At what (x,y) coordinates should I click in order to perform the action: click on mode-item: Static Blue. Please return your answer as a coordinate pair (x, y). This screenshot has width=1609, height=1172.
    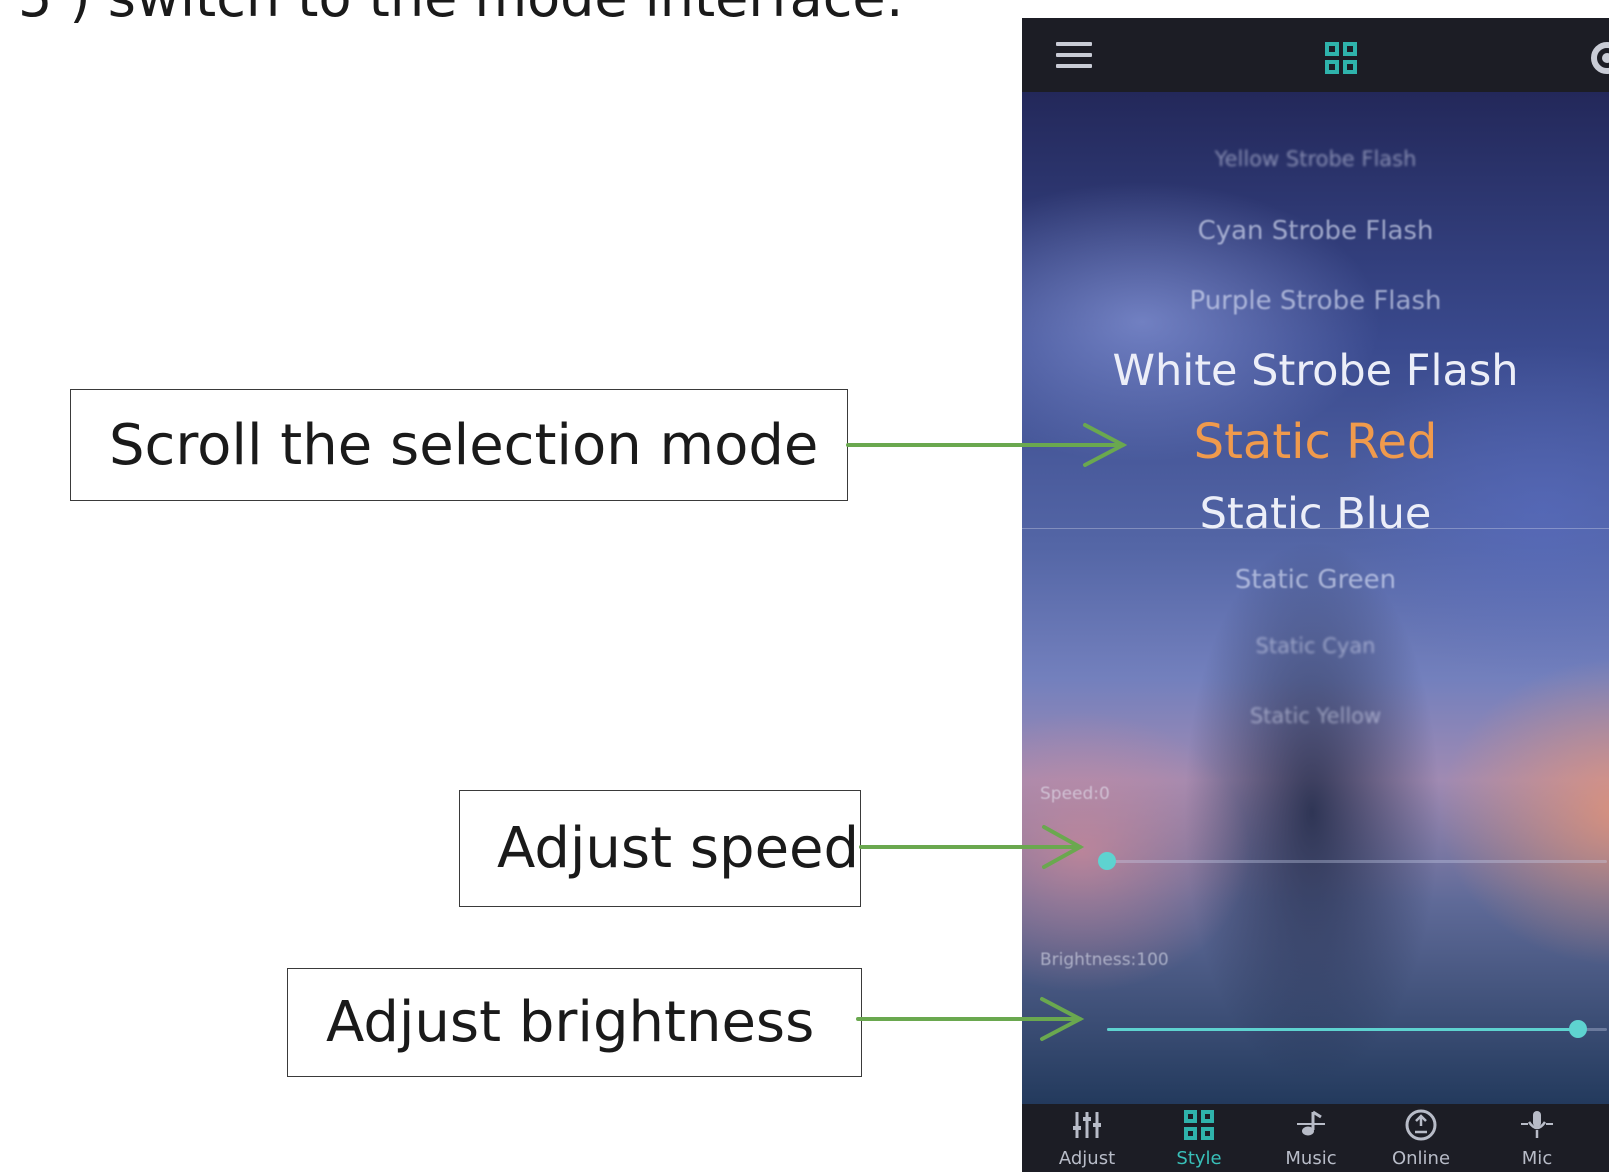
    Looking at the image, I should click on (1315, 514).